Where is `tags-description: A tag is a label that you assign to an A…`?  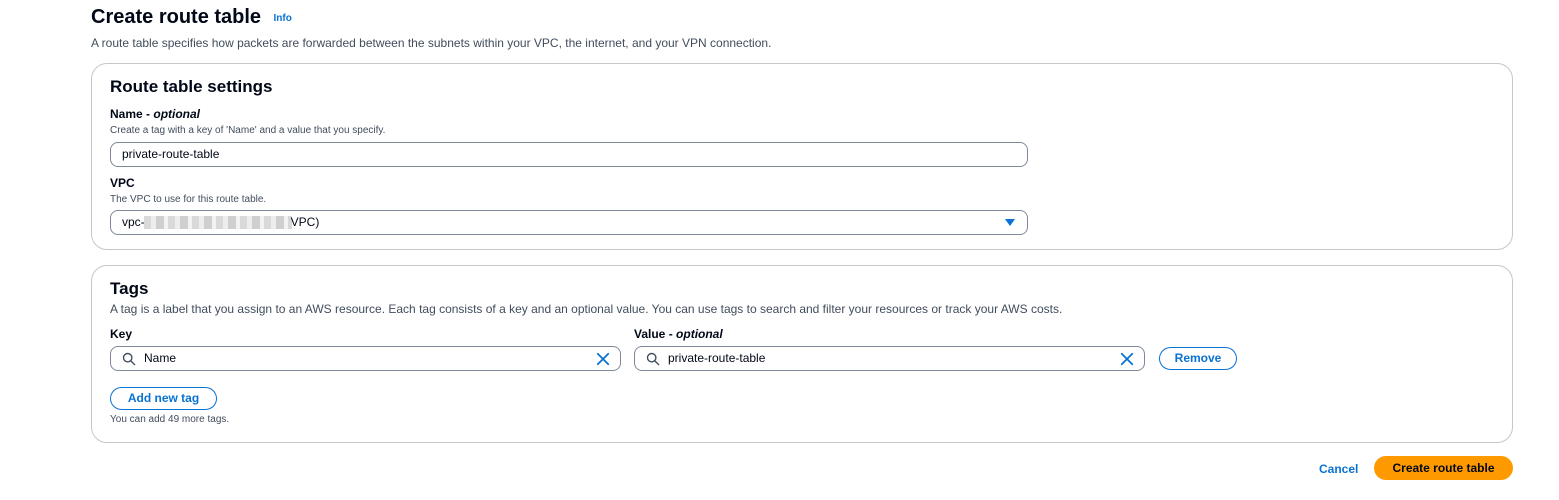 tags-description: A tag is a label that you assign to an A… is located at coordinates (586, 309).